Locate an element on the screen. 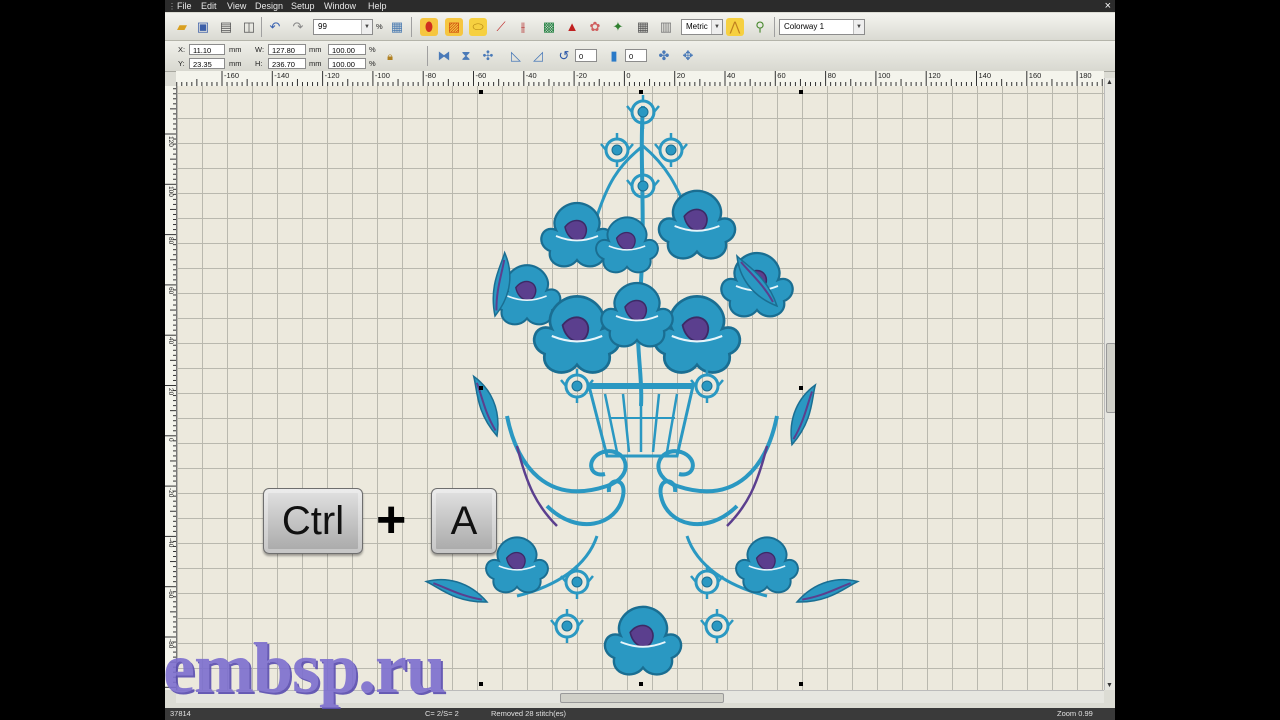  ruler-label: 140 is located at coordinates (985, 75).